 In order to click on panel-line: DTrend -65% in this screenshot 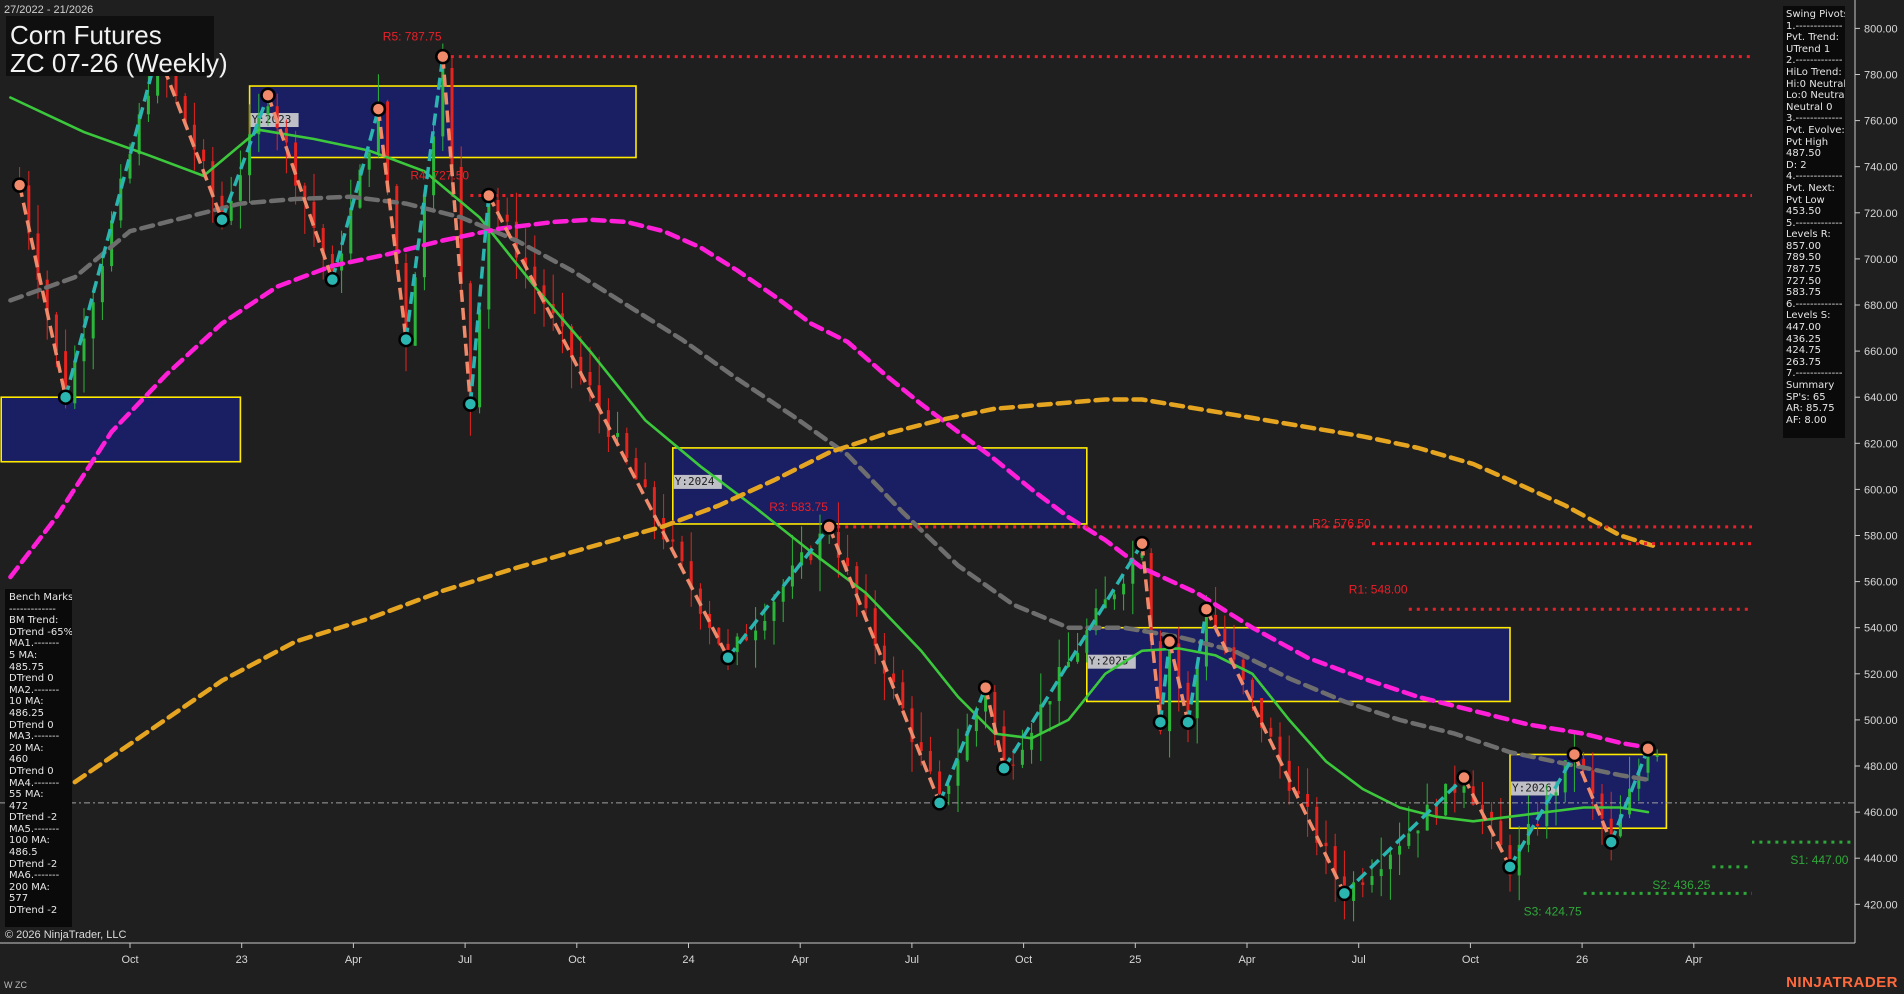, I will do `click(40, 632)`.